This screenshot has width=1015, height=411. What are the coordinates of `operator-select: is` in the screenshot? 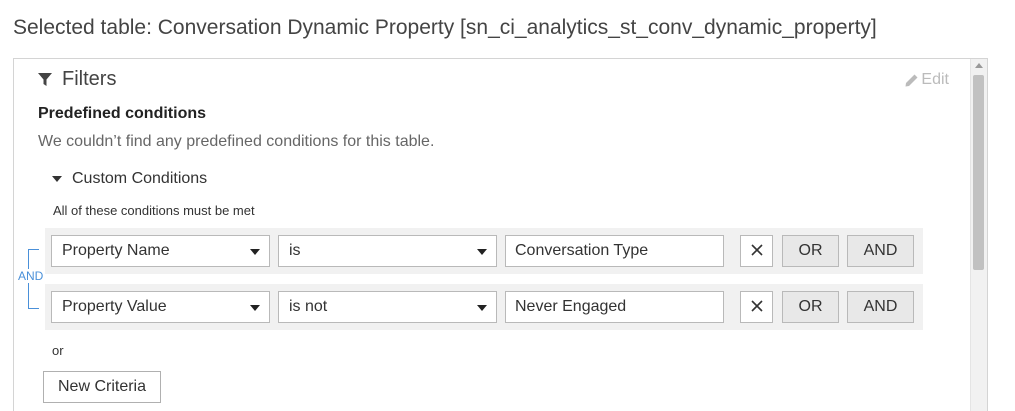 It's located at (387, 251).